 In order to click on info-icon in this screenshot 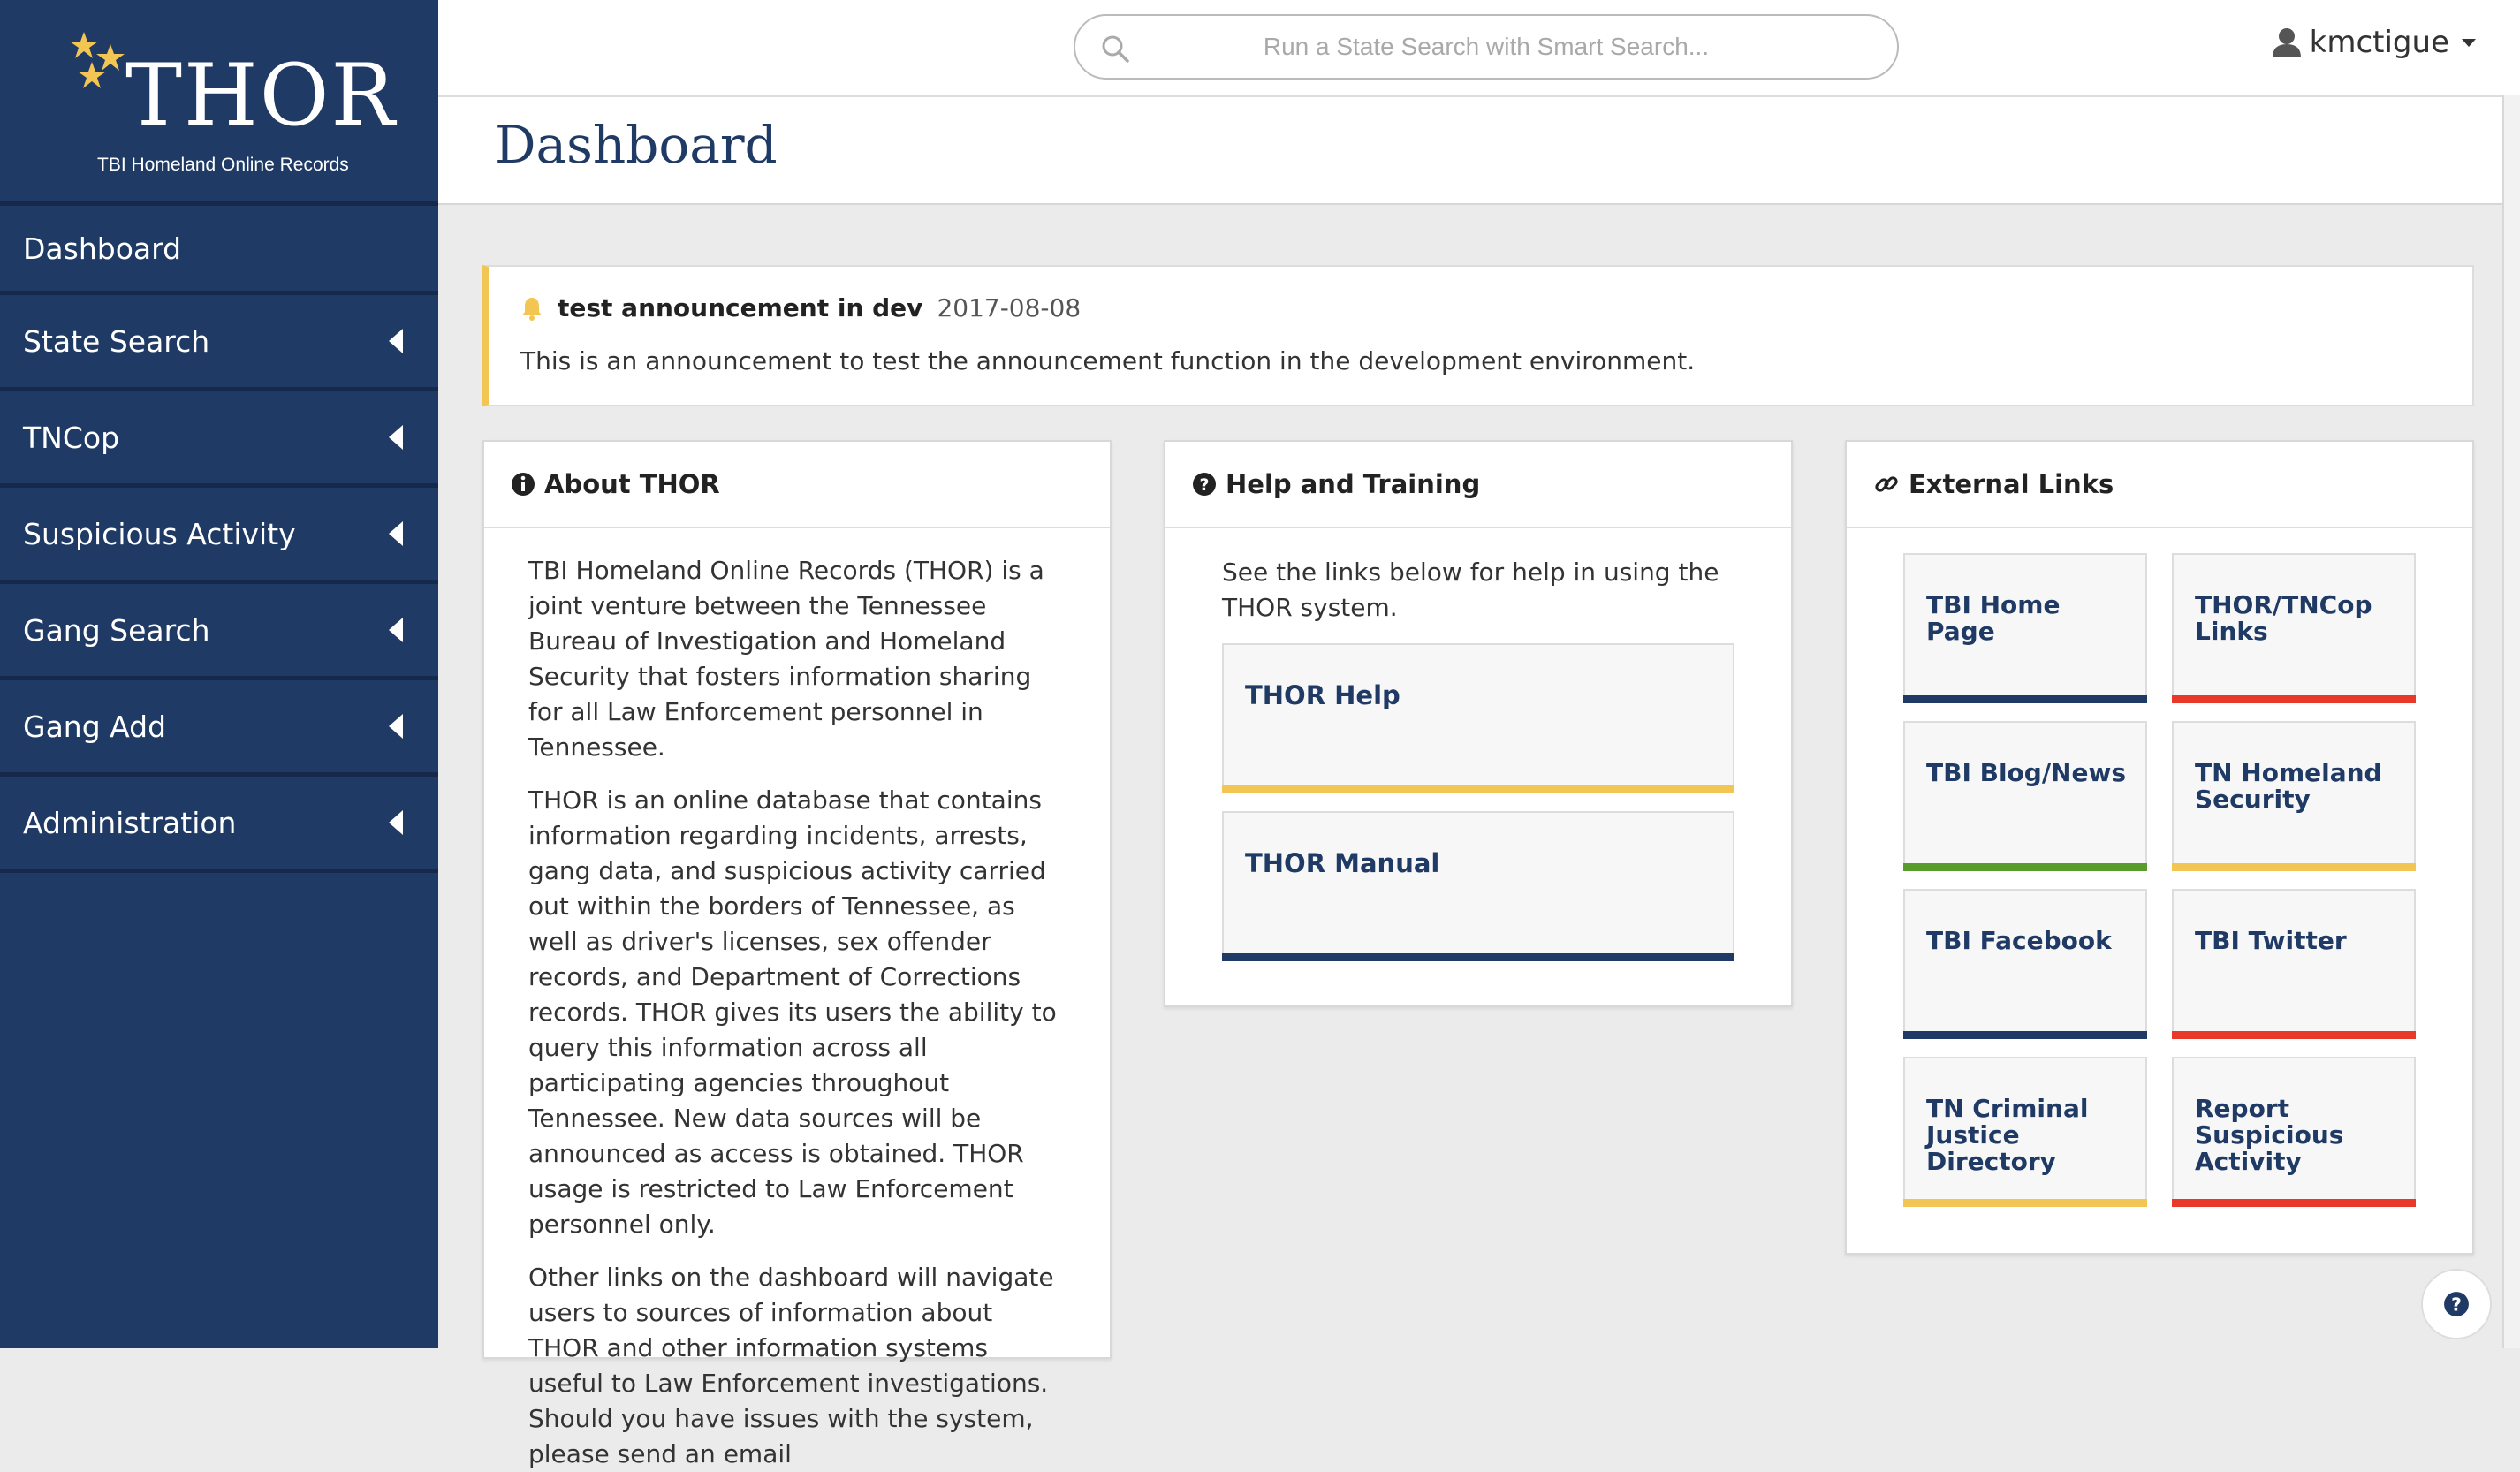, I will do `click(523, 485)`.